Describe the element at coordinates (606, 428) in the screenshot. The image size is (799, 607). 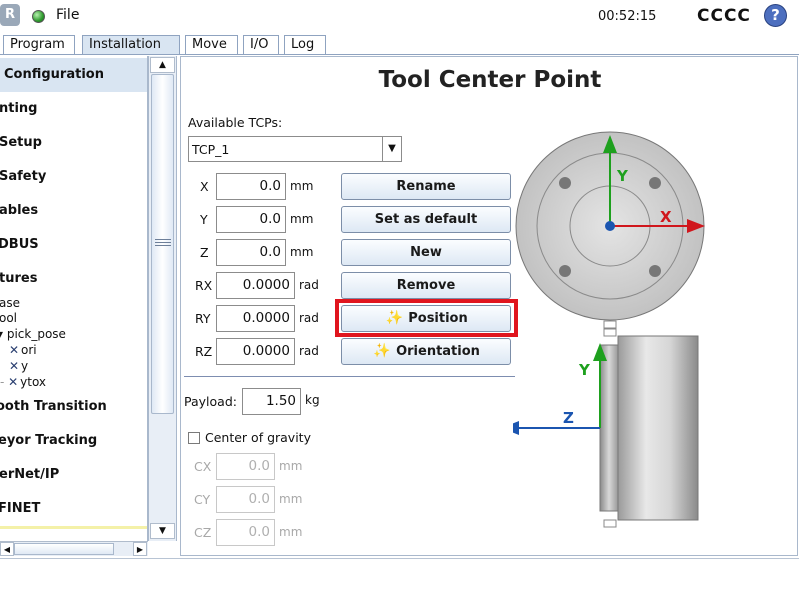
I see `flange-side-view` at that location.